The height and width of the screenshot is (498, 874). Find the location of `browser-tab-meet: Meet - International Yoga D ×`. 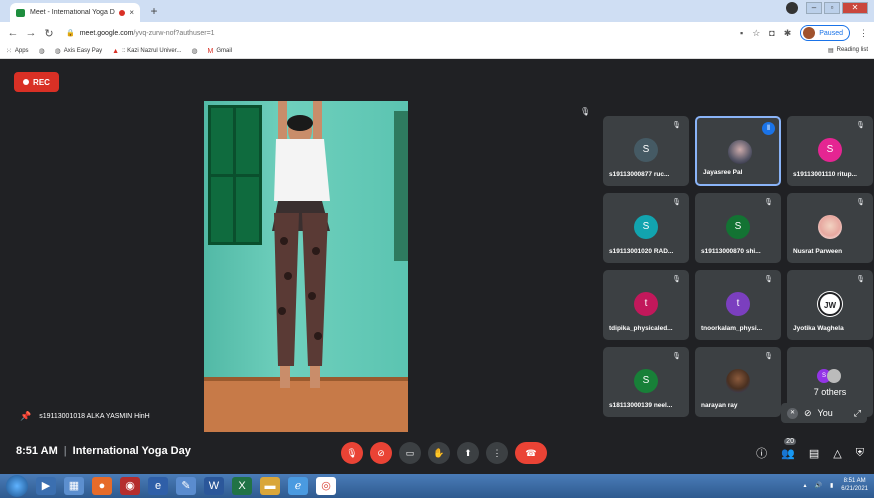

browser-tab-meet: Meet - International Yoga D × is located at coordinates (75, 12).